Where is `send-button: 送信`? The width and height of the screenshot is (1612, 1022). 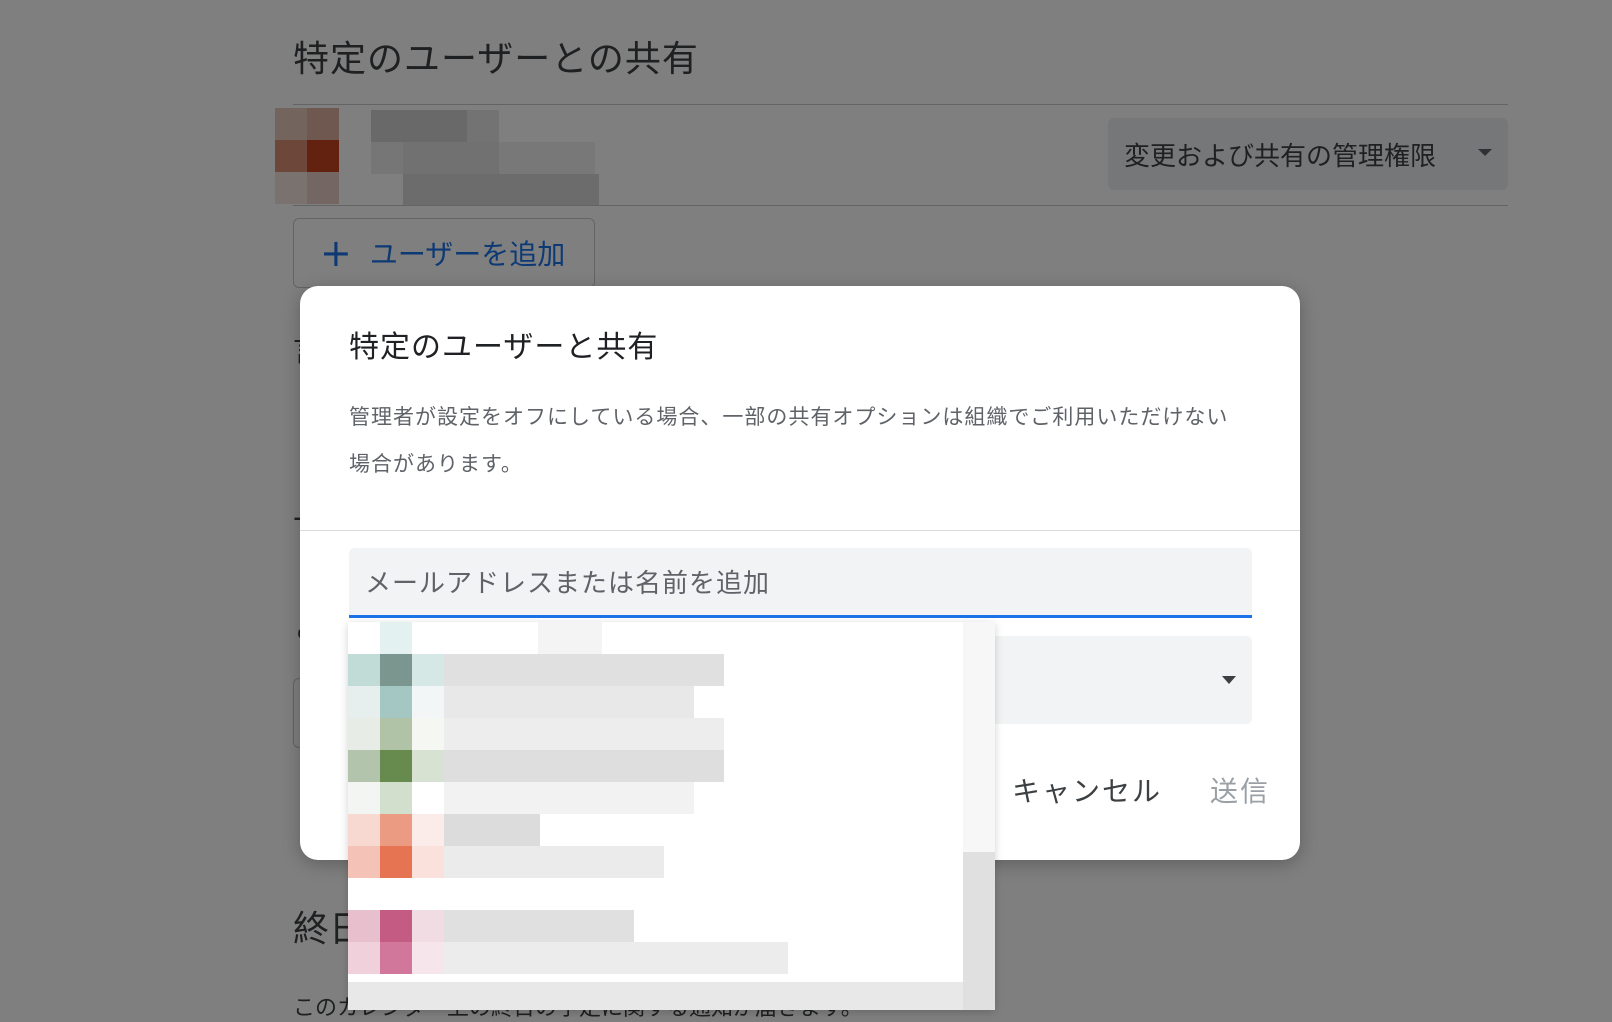 send-button: 送信 is located at coordinates (1240, 790).